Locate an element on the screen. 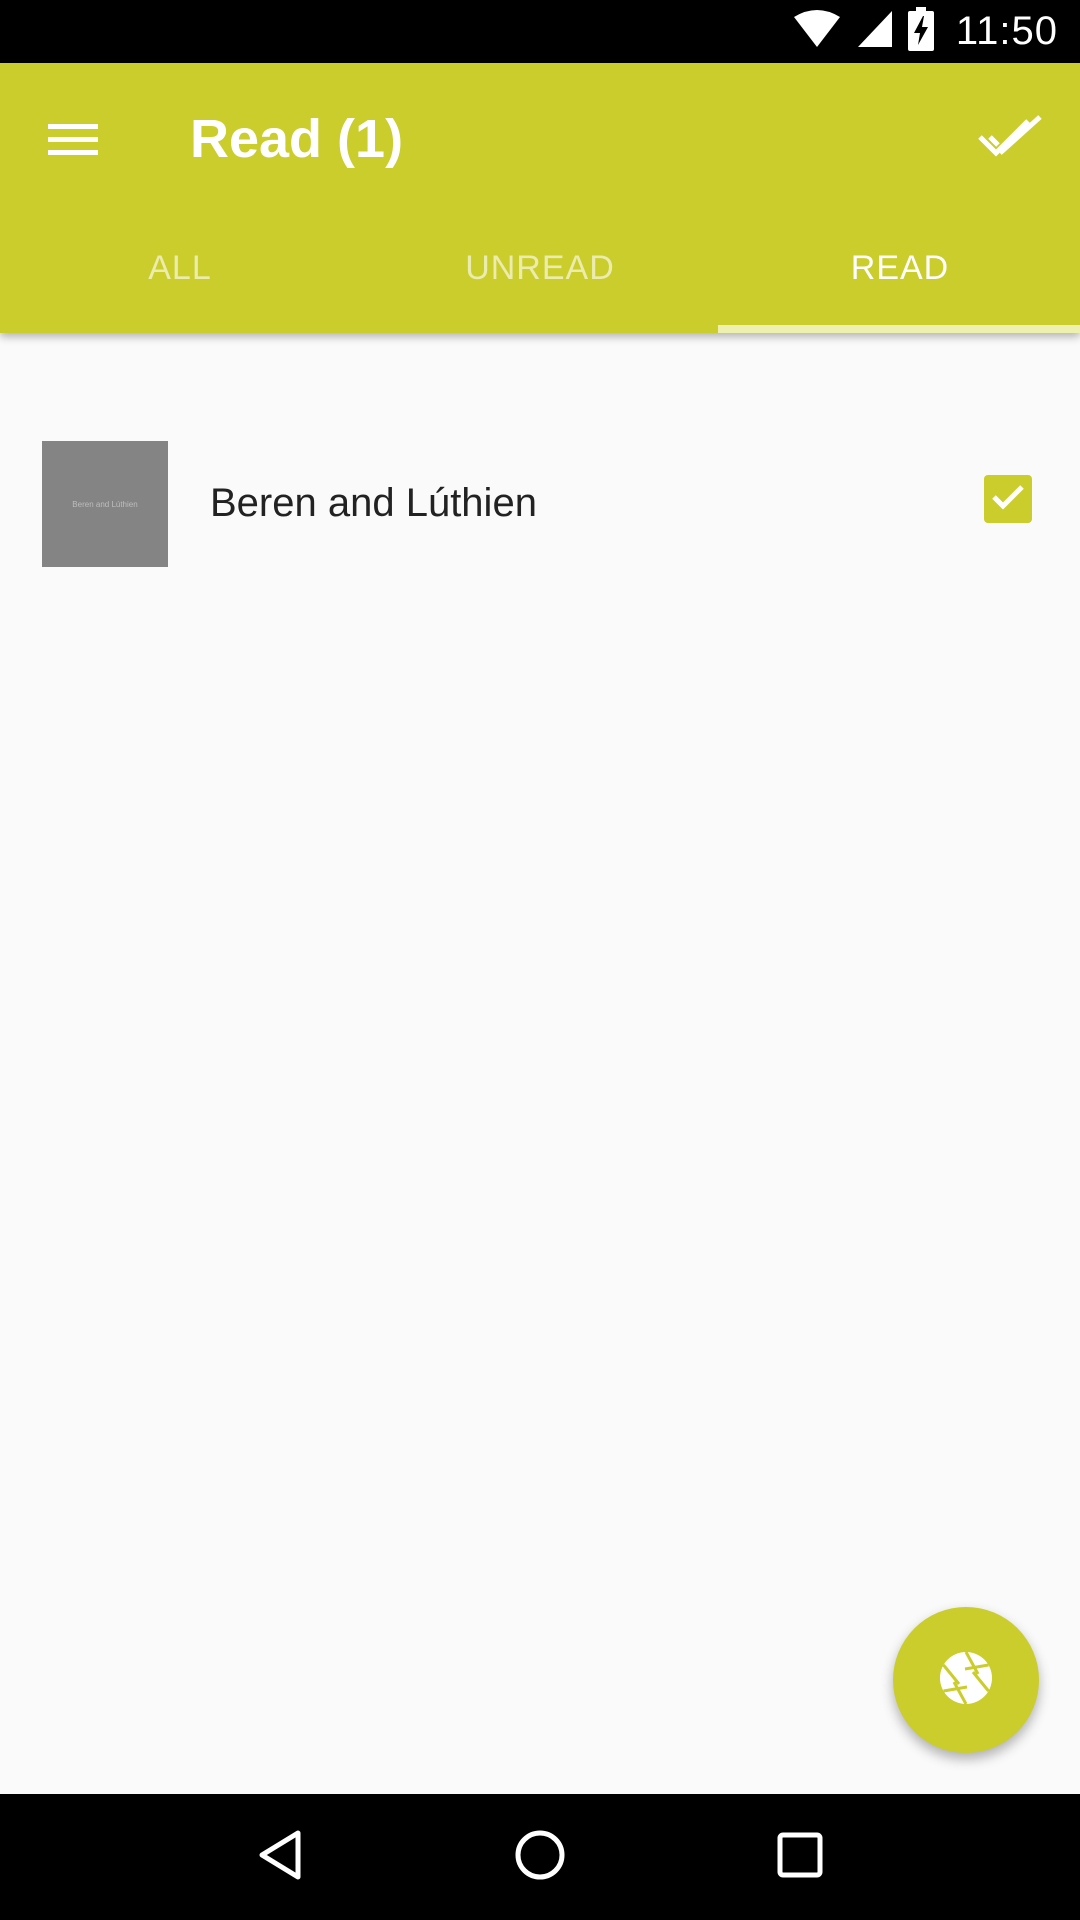 This screenshot has width=1080, height=1920. back-button is located at coordinates (280, 1857).